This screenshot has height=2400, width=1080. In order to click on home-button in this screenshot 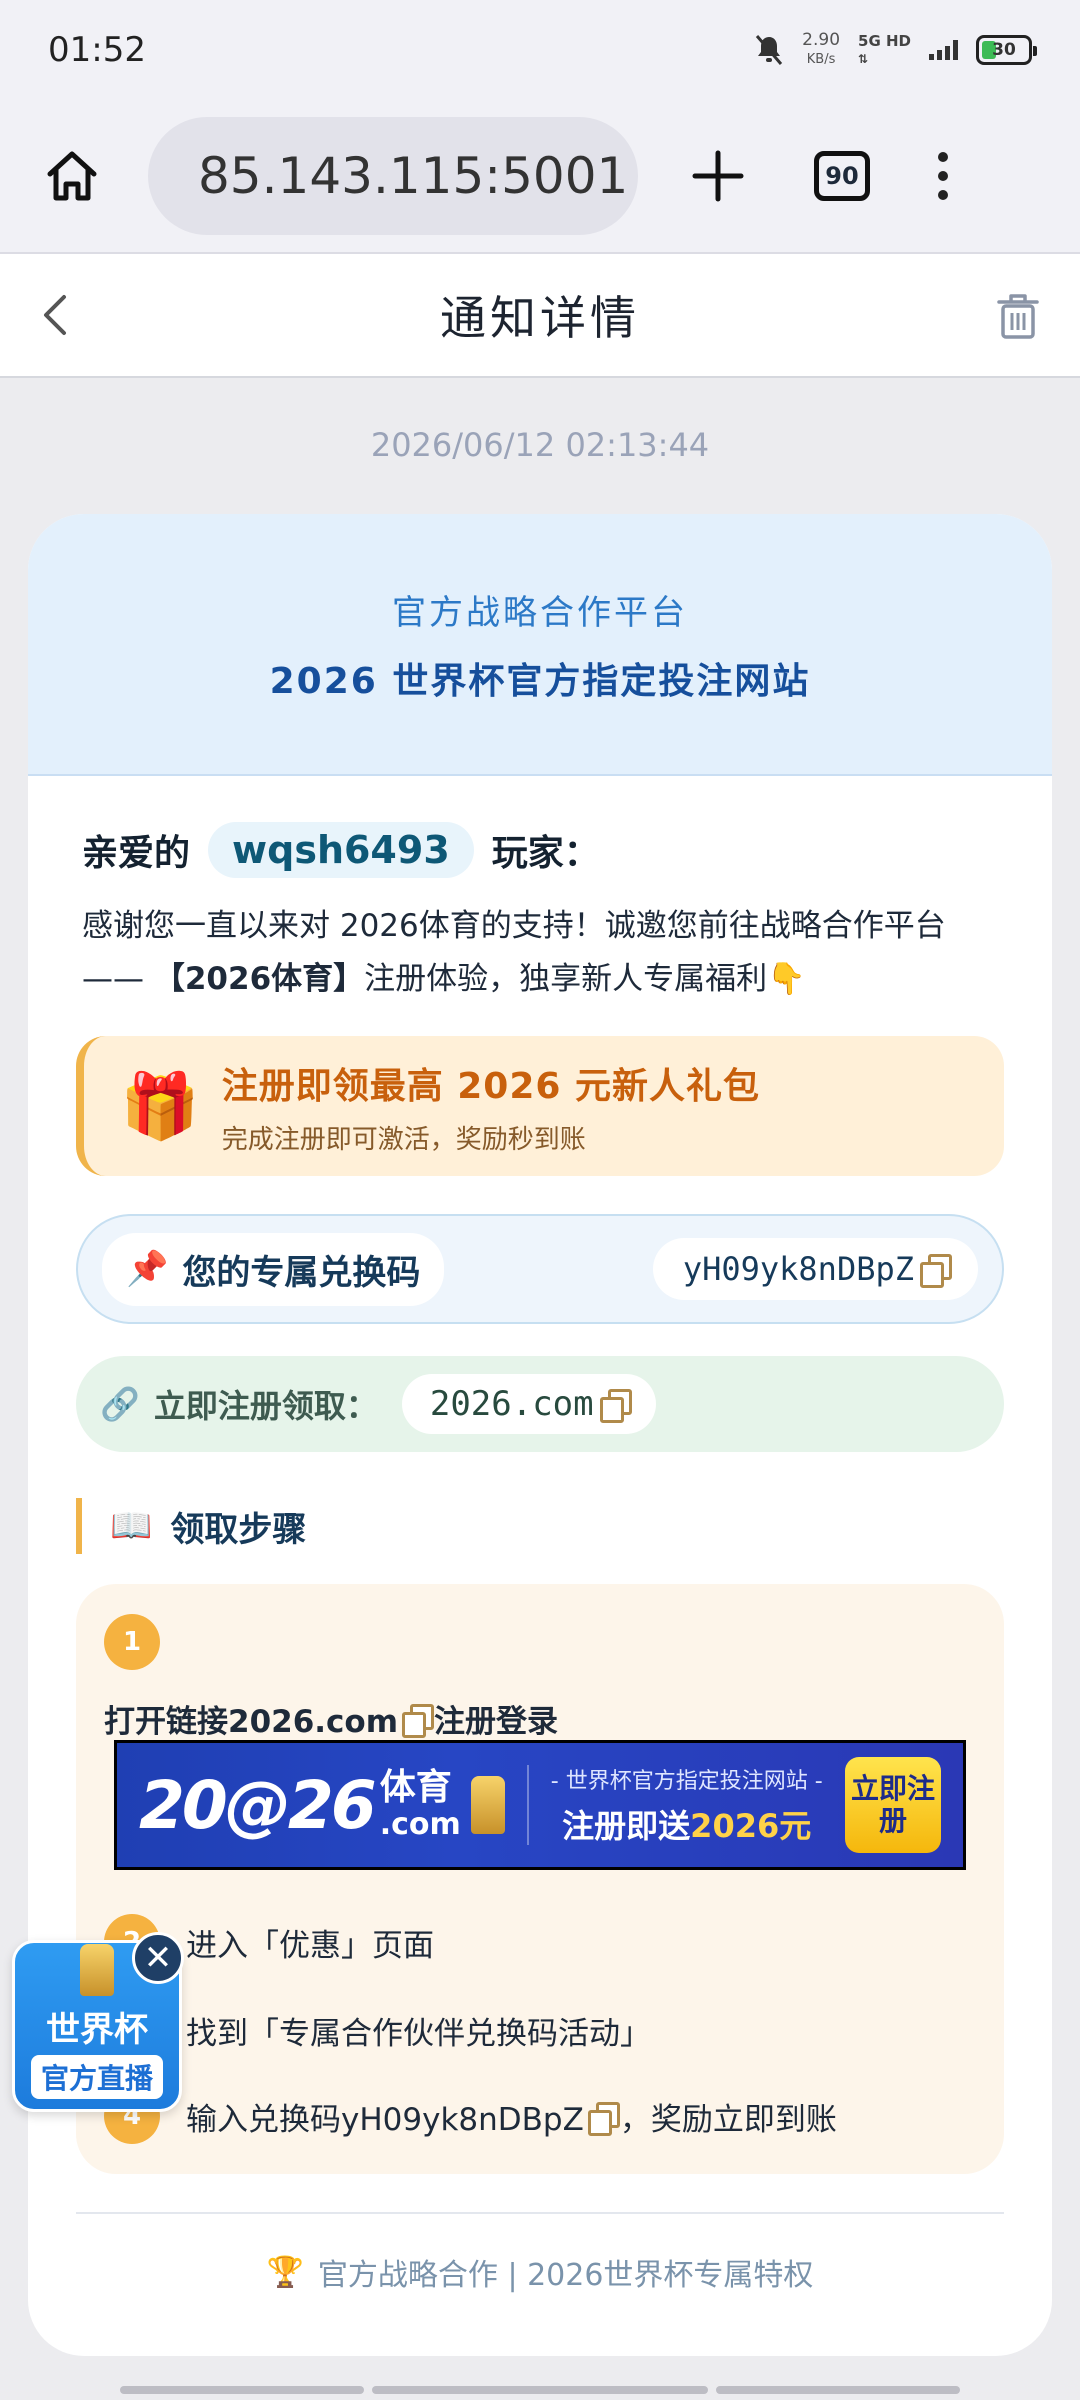, I will do `click(72, 176)`.